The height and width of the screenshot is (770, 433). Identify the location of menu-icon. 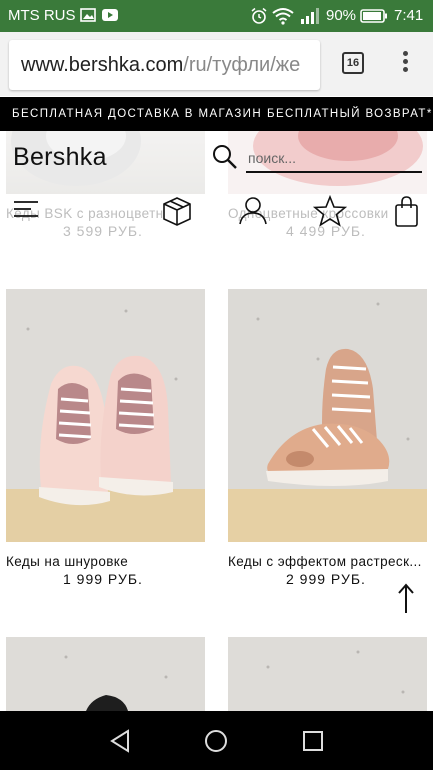
(29, 211).